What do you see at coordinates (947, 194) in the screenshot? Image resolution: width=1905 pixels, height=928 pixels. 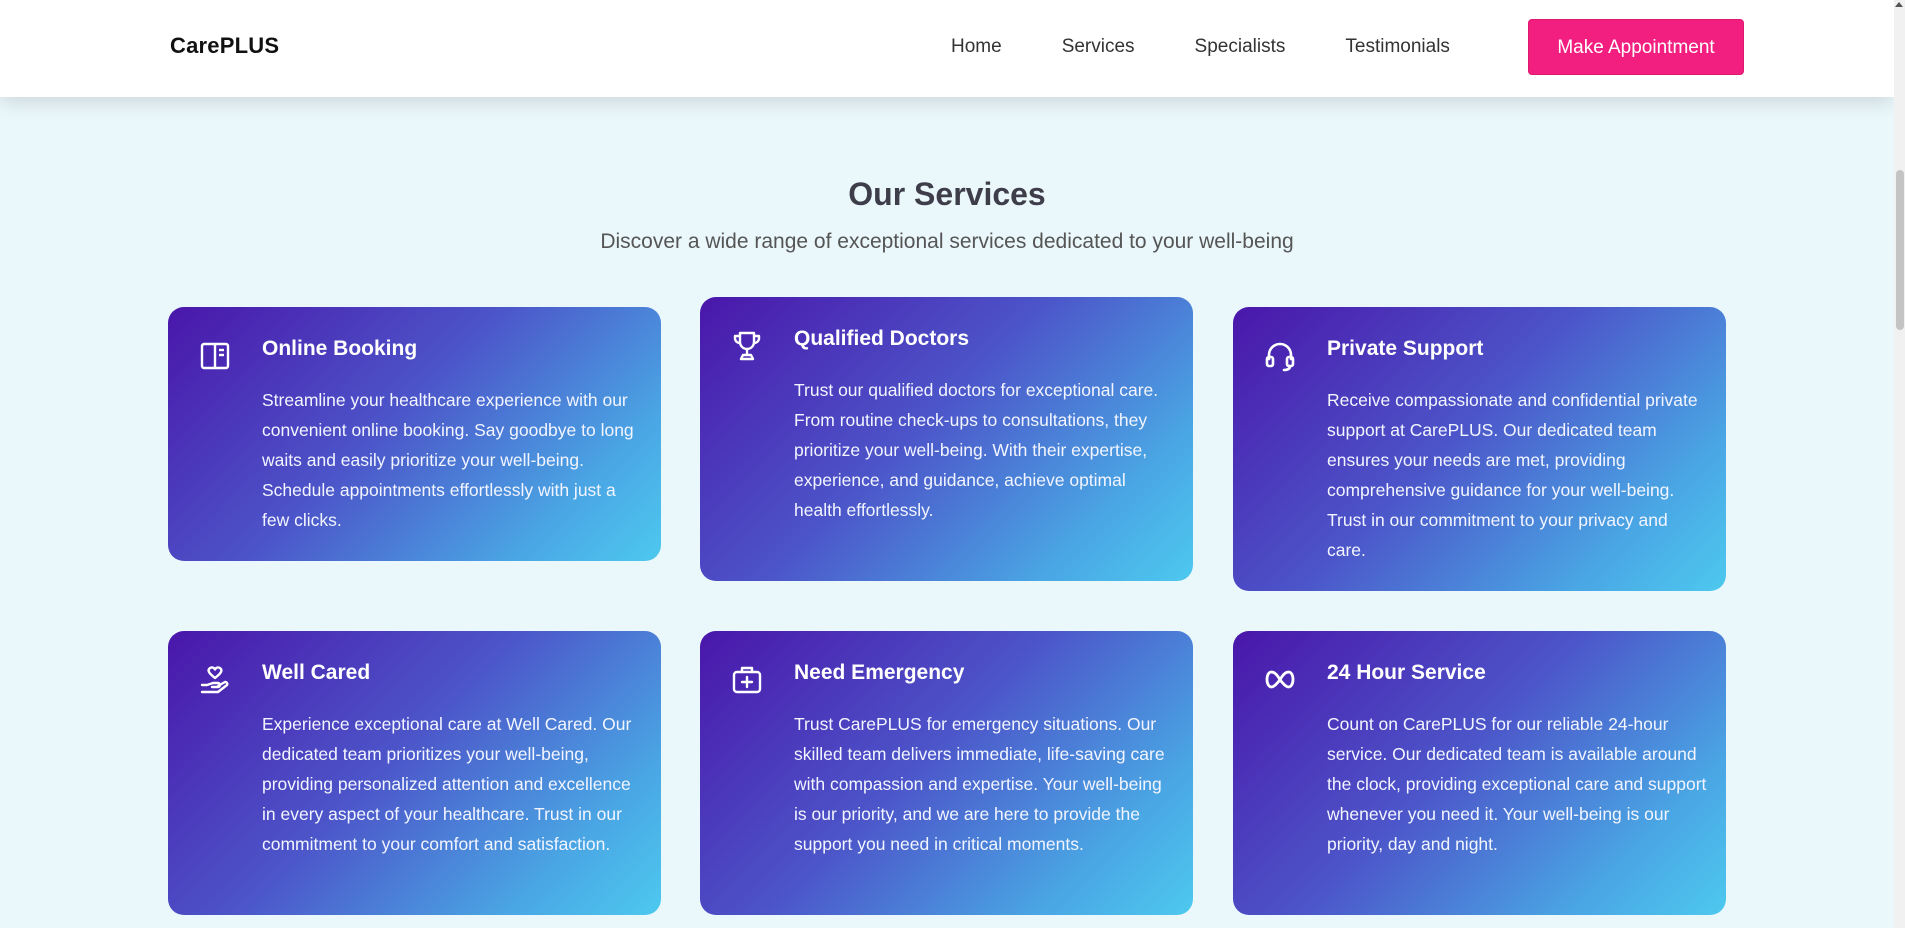 I see `section-title: Our Services` at bounding box center [947, 194].